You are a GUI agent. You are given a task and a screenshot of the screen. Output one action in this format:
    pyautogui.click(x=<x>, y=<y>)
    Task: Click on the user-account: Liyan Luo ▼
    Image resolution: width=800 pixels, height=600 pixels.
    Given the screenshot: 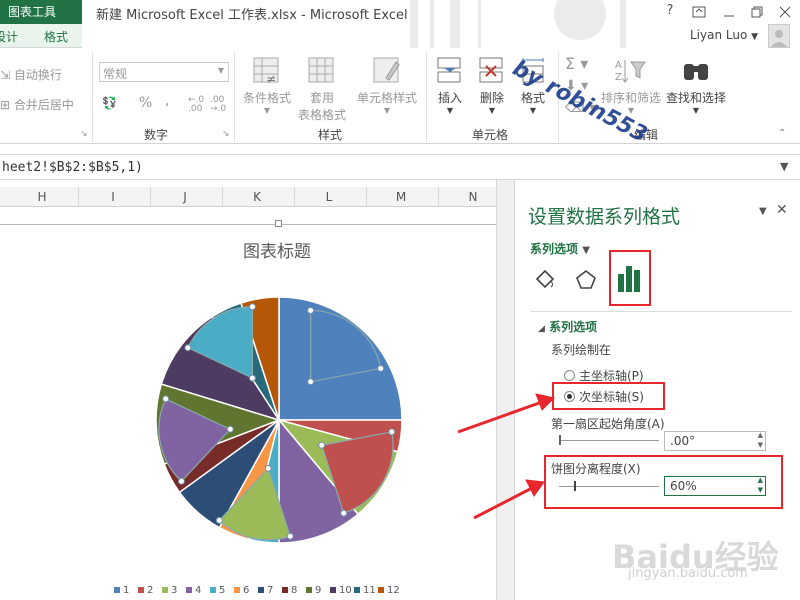 What is the action you would take?
    pyautogui.click(x=724, y=35)
    